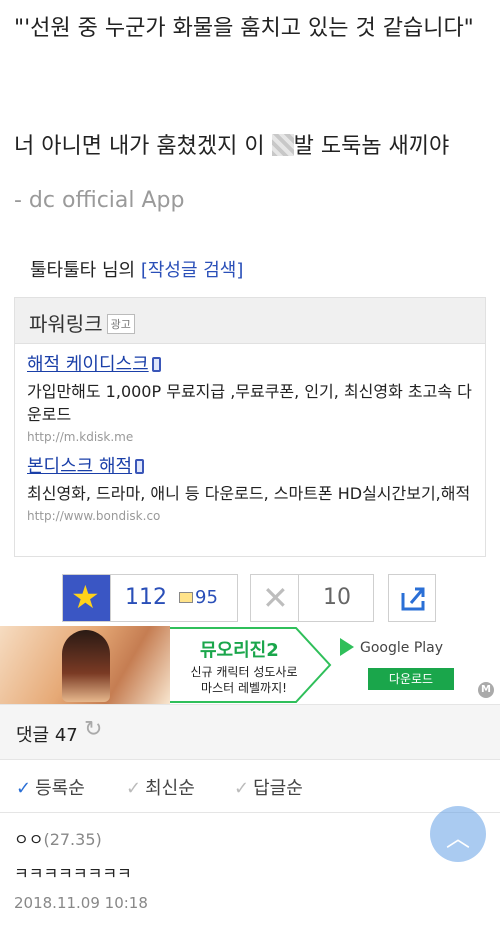  I want to click on comment-author-name: ㅇㅇ, so click(29, 839).